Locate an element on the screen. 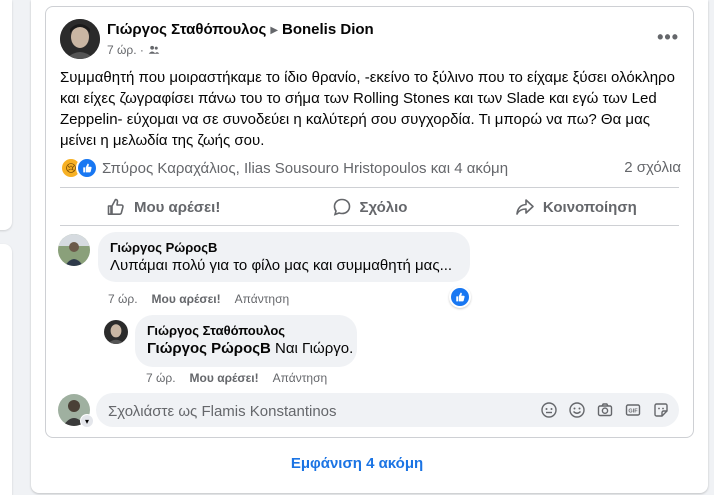  post-meta: 7 ώρ. · is located at coordinates (133, 50).